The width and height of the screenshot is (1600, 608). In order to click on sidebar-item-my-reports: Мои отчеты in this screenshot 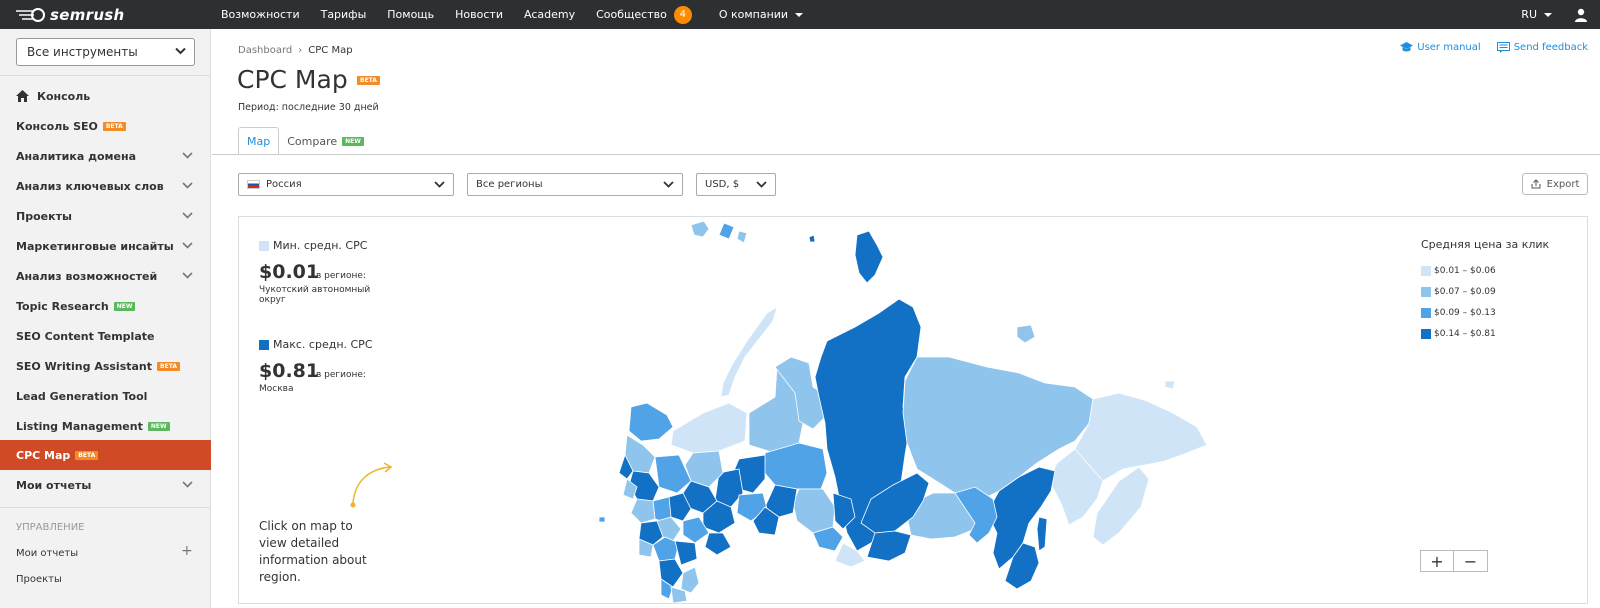, I will do `click(105, 485)`.